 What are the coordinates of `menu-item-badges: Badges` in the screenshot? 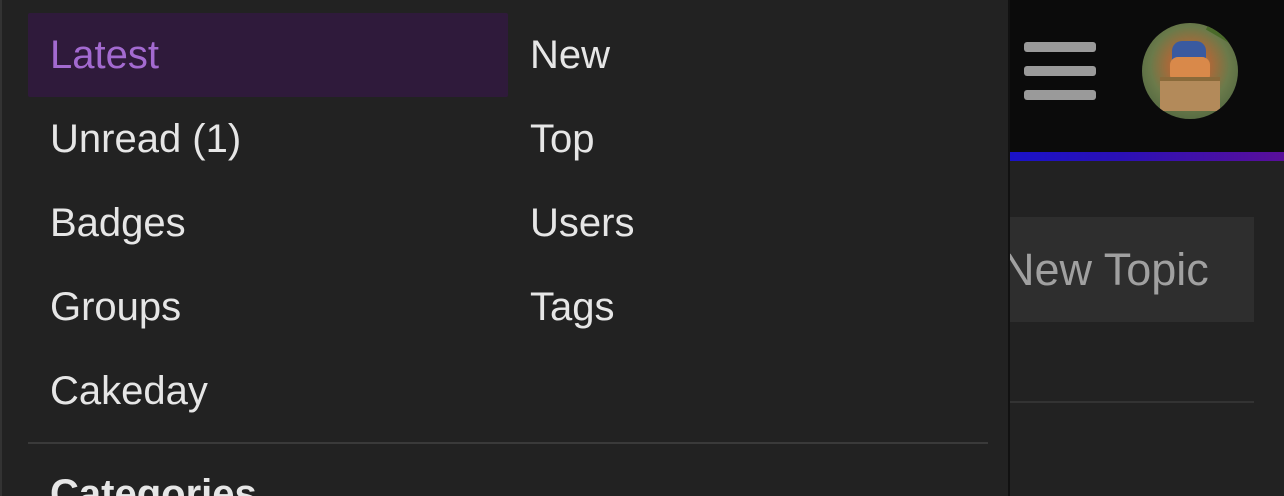 It's located at (268, 223).